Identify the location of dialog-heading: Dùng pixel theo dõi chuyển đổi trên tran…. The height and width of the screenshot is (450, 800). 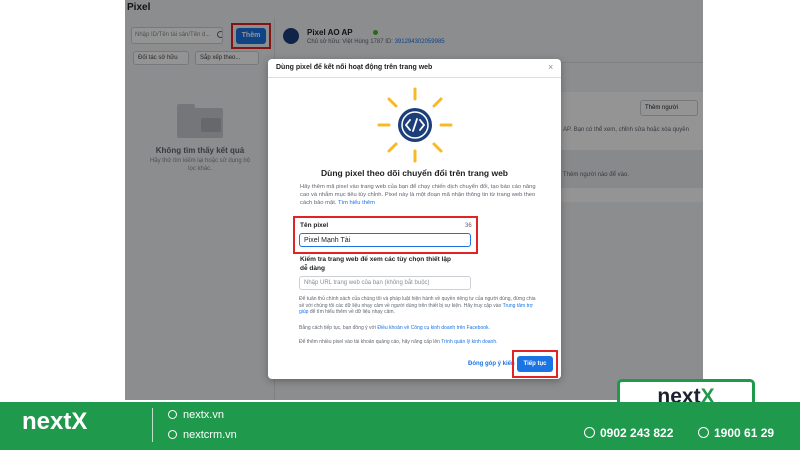
(414, 173).